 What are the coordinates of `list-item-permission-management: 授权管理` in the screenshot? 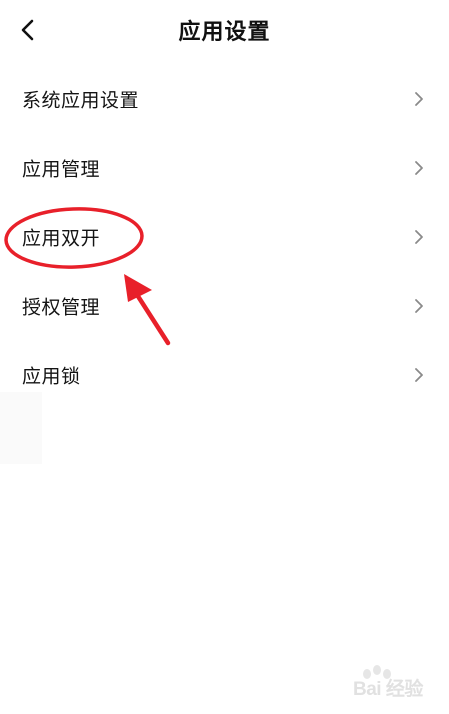 It's located at (224, 305).